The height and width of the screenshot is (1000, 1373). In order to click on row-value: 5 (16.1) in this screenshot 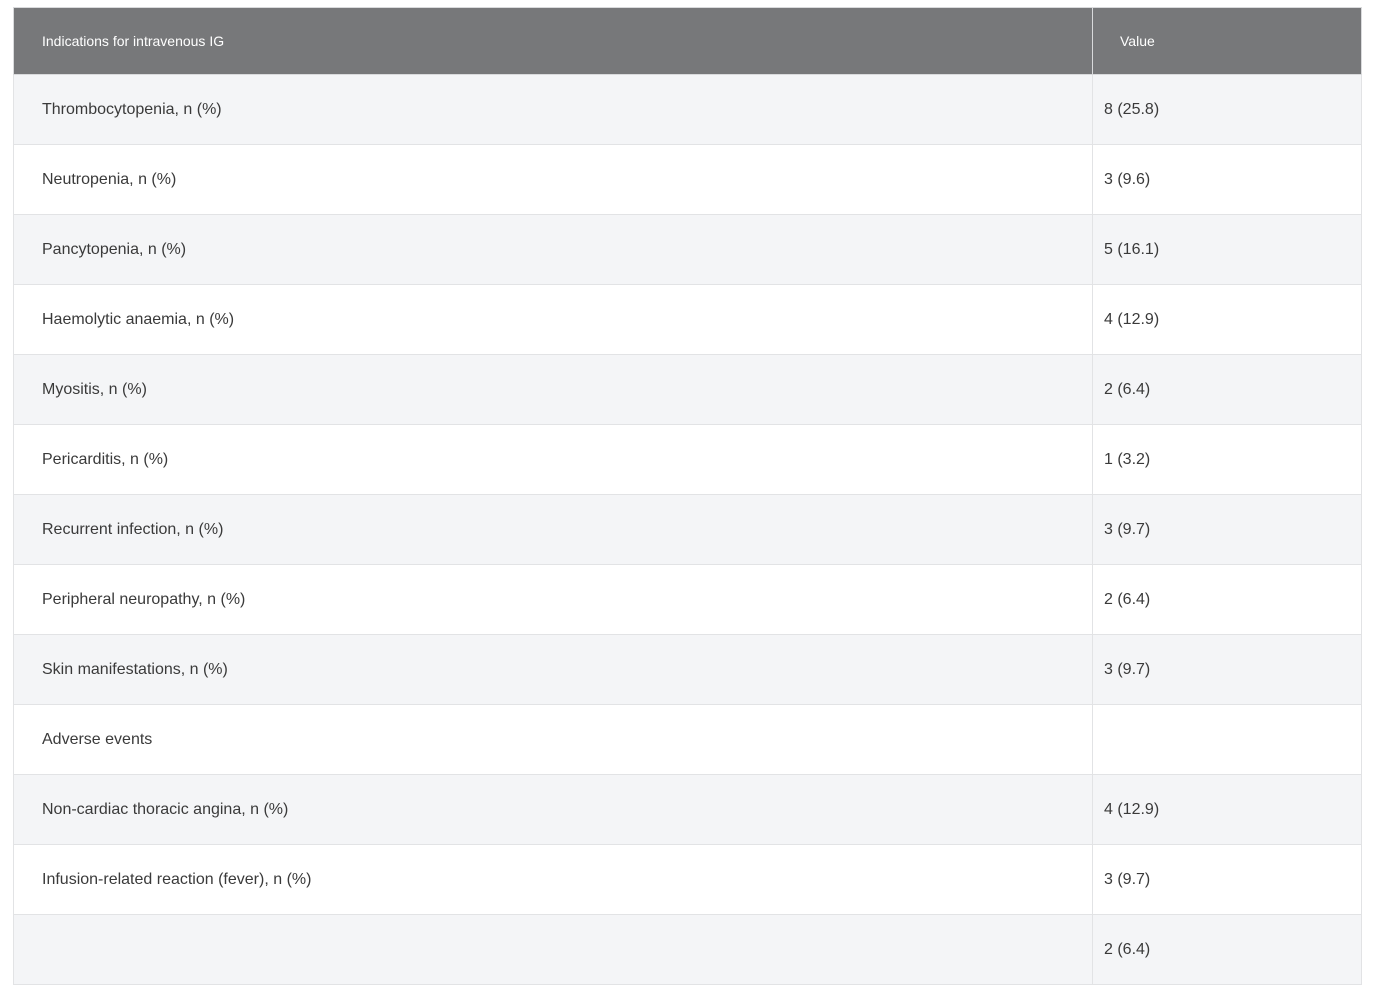, I will do `click(1227, 249)`.